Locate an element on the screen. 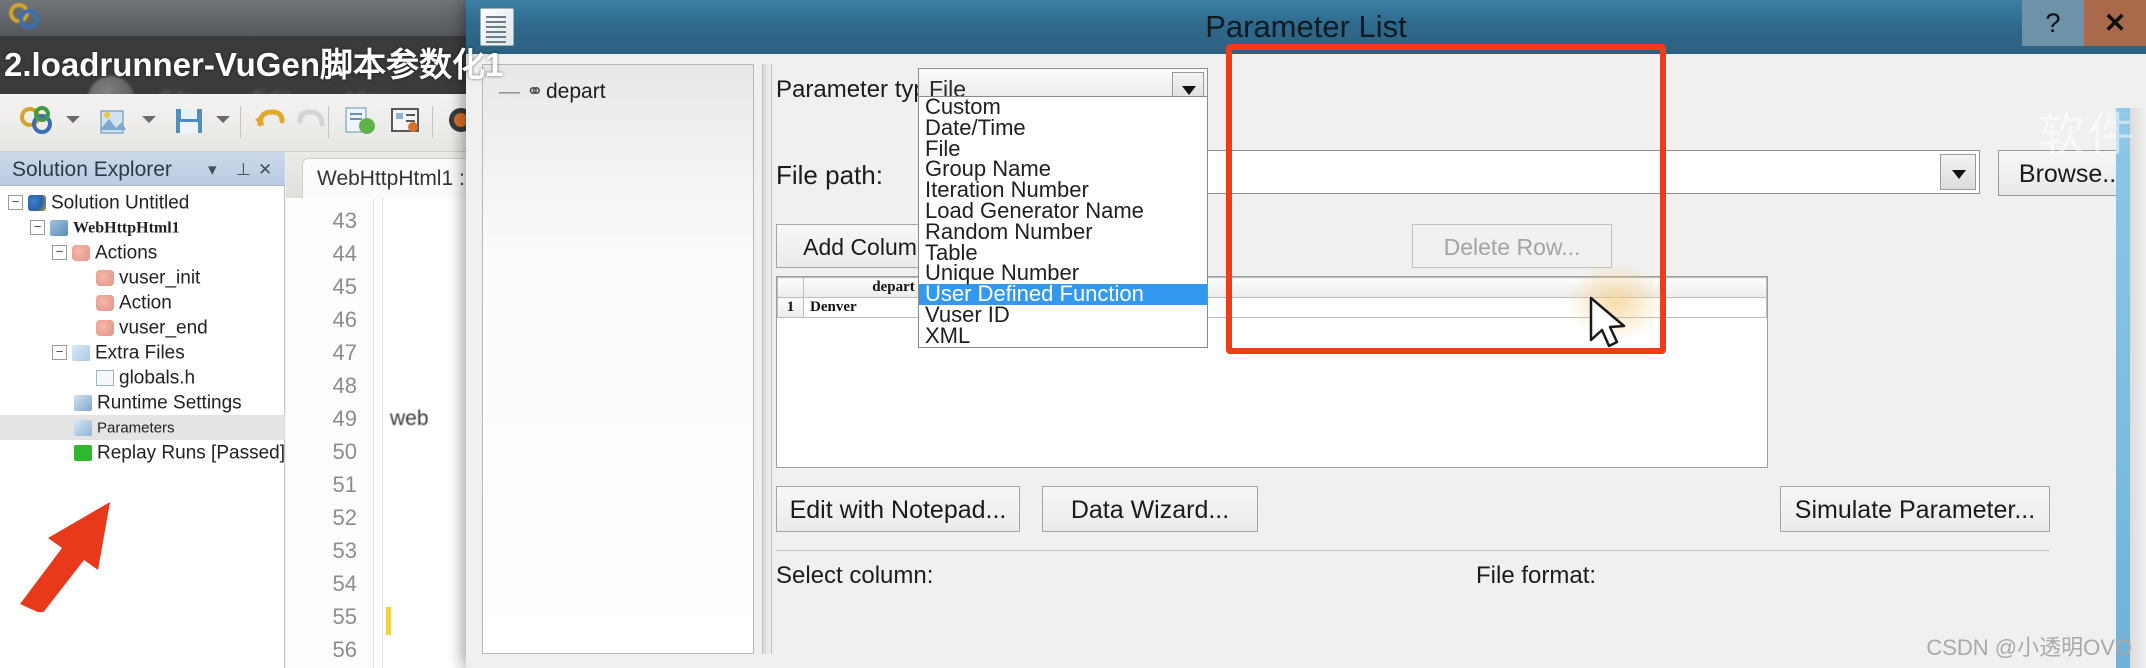 This screenshot has height=668, width=2146. line-number: 47 is located at coordinates (344, 352).